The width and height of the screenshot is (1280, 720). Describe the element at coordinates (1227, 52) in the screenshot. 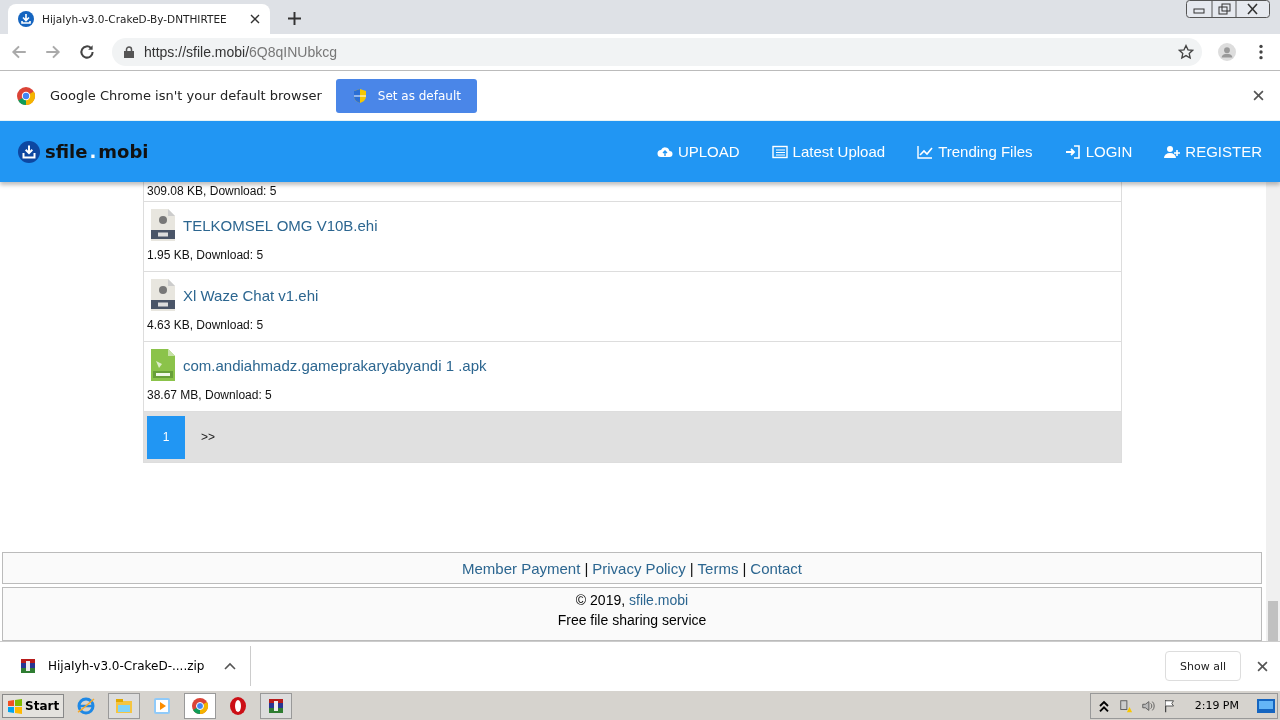

I see `profile-icon` at that location.